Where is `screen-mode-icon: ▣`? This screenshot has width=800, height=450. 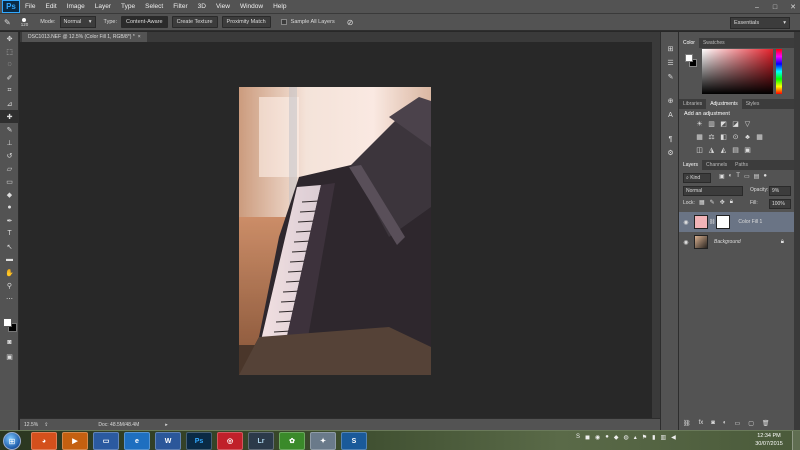 screen-mode-icon: ▣ is located at coordinates (9, 356).